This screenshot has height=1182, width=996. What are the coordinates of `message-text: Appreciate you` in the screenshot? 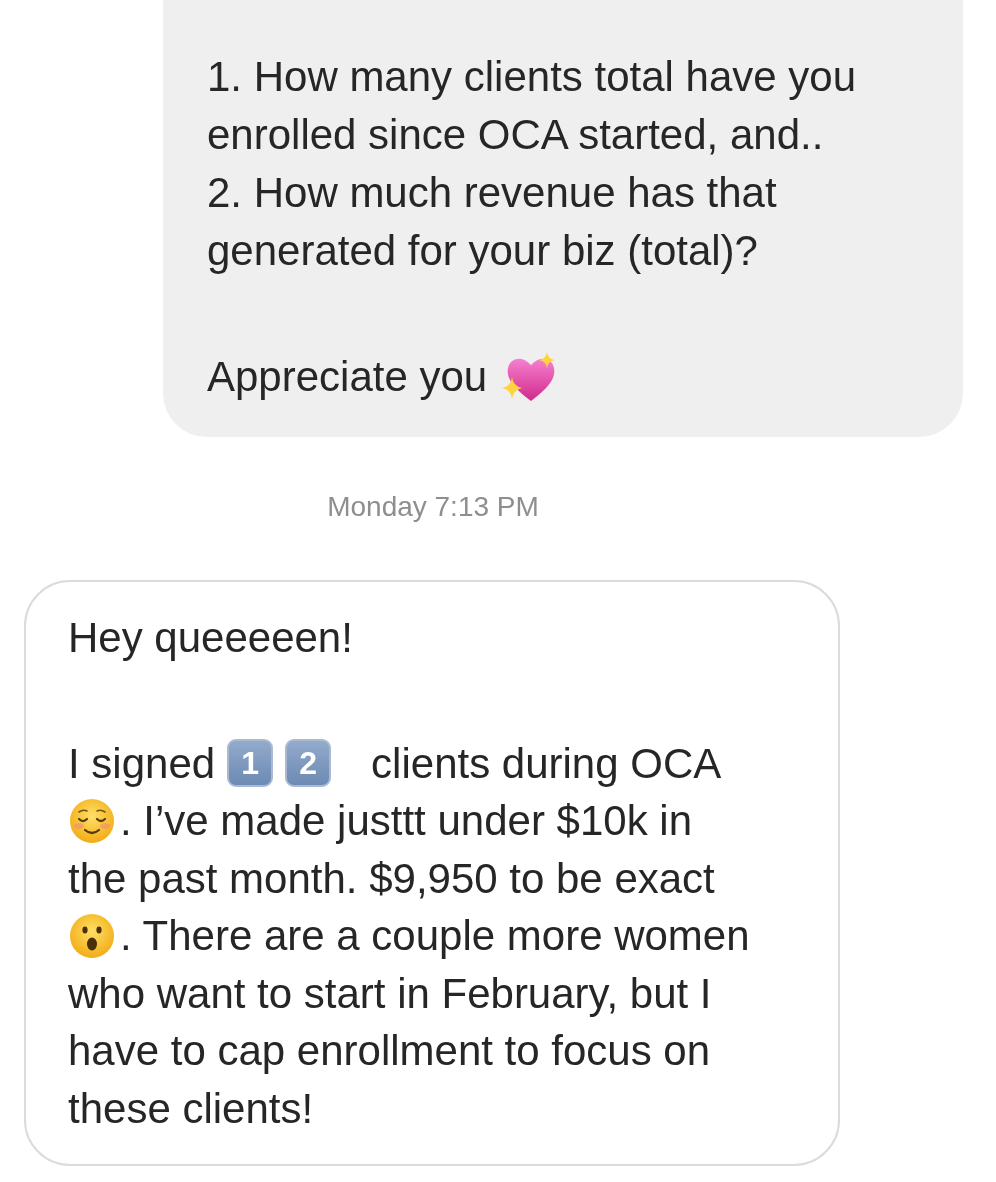 It's located at (347, 377).